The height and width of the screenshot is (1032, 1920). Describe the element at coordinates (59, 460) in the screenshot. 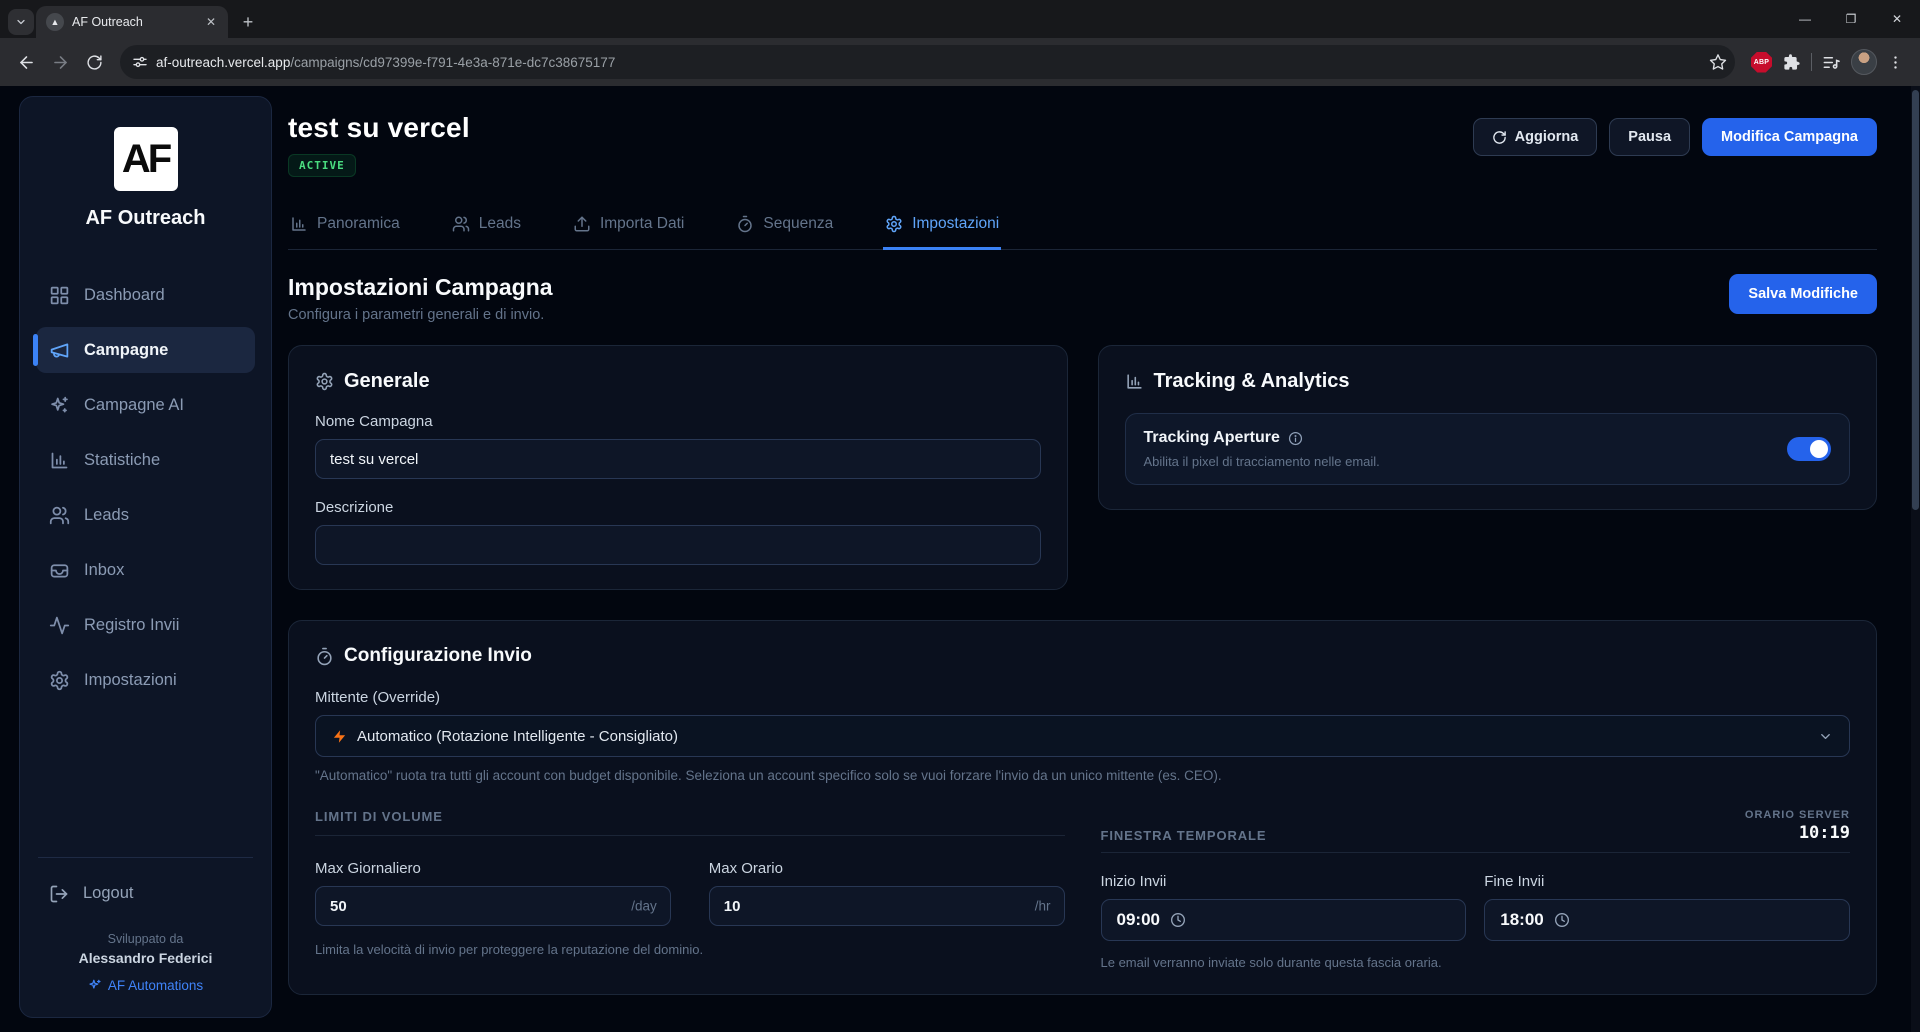

I see `bar-chart-icon` at that location.